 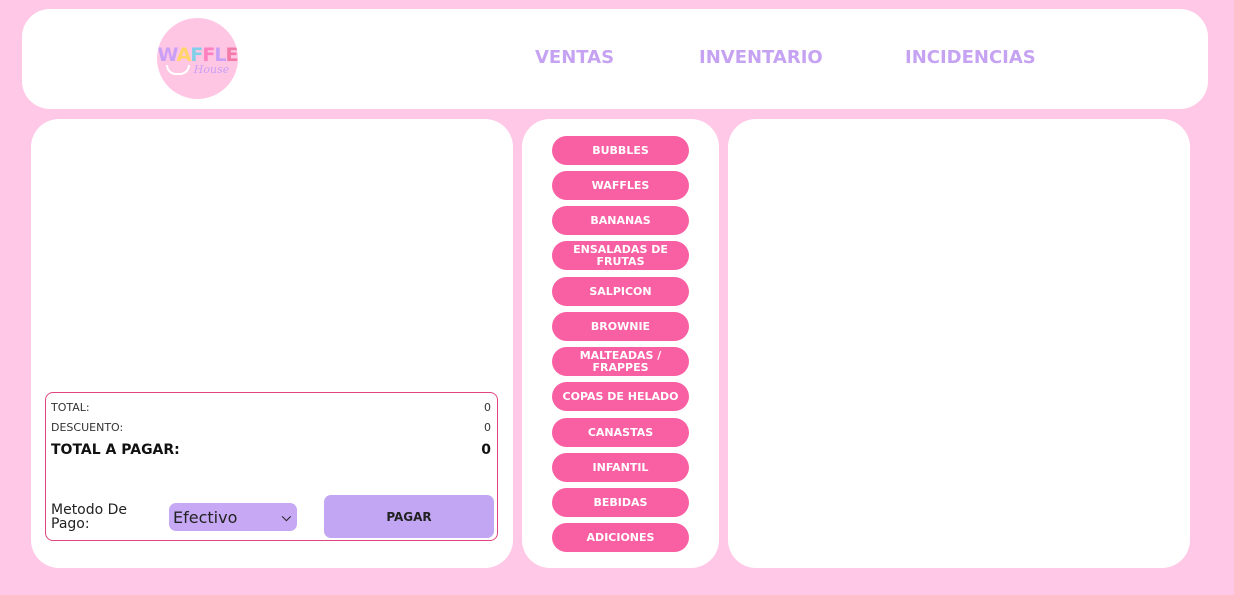 What do you see at coordinates (197, 55) in the screenshot?
I see `logo-wordmark: WAFFLE` at bounding box center [197, 55].